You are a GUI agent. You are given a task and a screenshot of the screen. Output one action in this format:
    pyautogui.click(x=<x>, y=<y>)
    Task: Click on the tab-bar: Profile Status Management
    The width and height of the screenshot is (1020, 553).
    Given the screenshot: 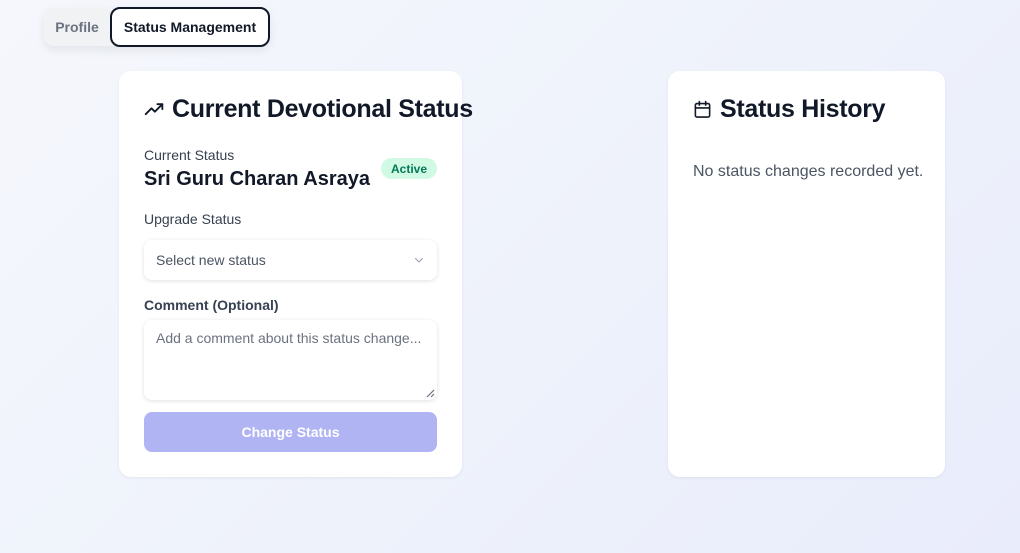 What is the action you would take?
    pyautogui.click(x=157, y=27)
    